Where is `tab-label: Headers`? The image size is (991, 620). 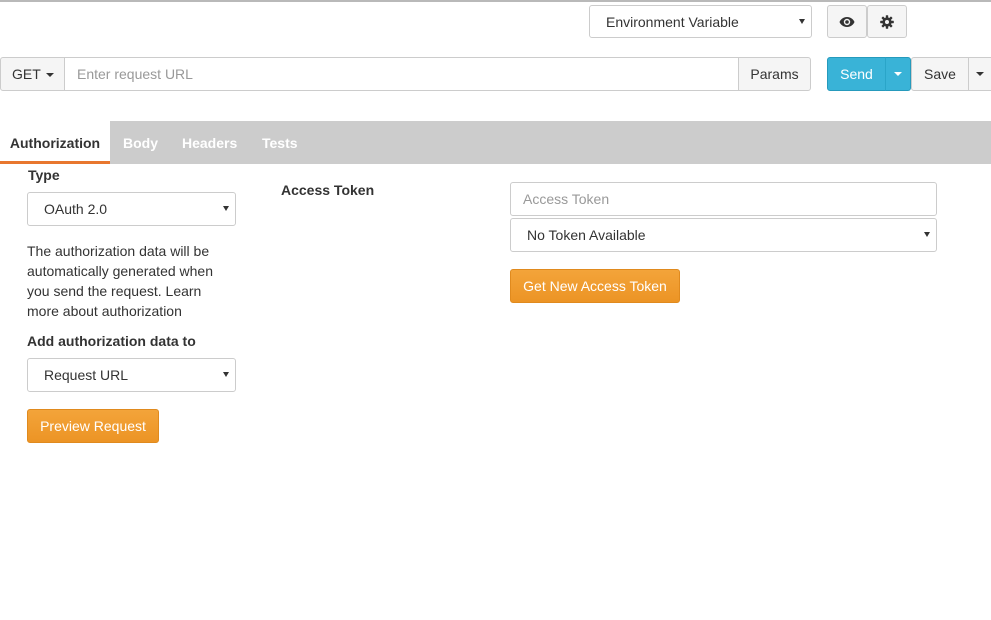
tab-label: Headers is located at coordinates (210, 142).